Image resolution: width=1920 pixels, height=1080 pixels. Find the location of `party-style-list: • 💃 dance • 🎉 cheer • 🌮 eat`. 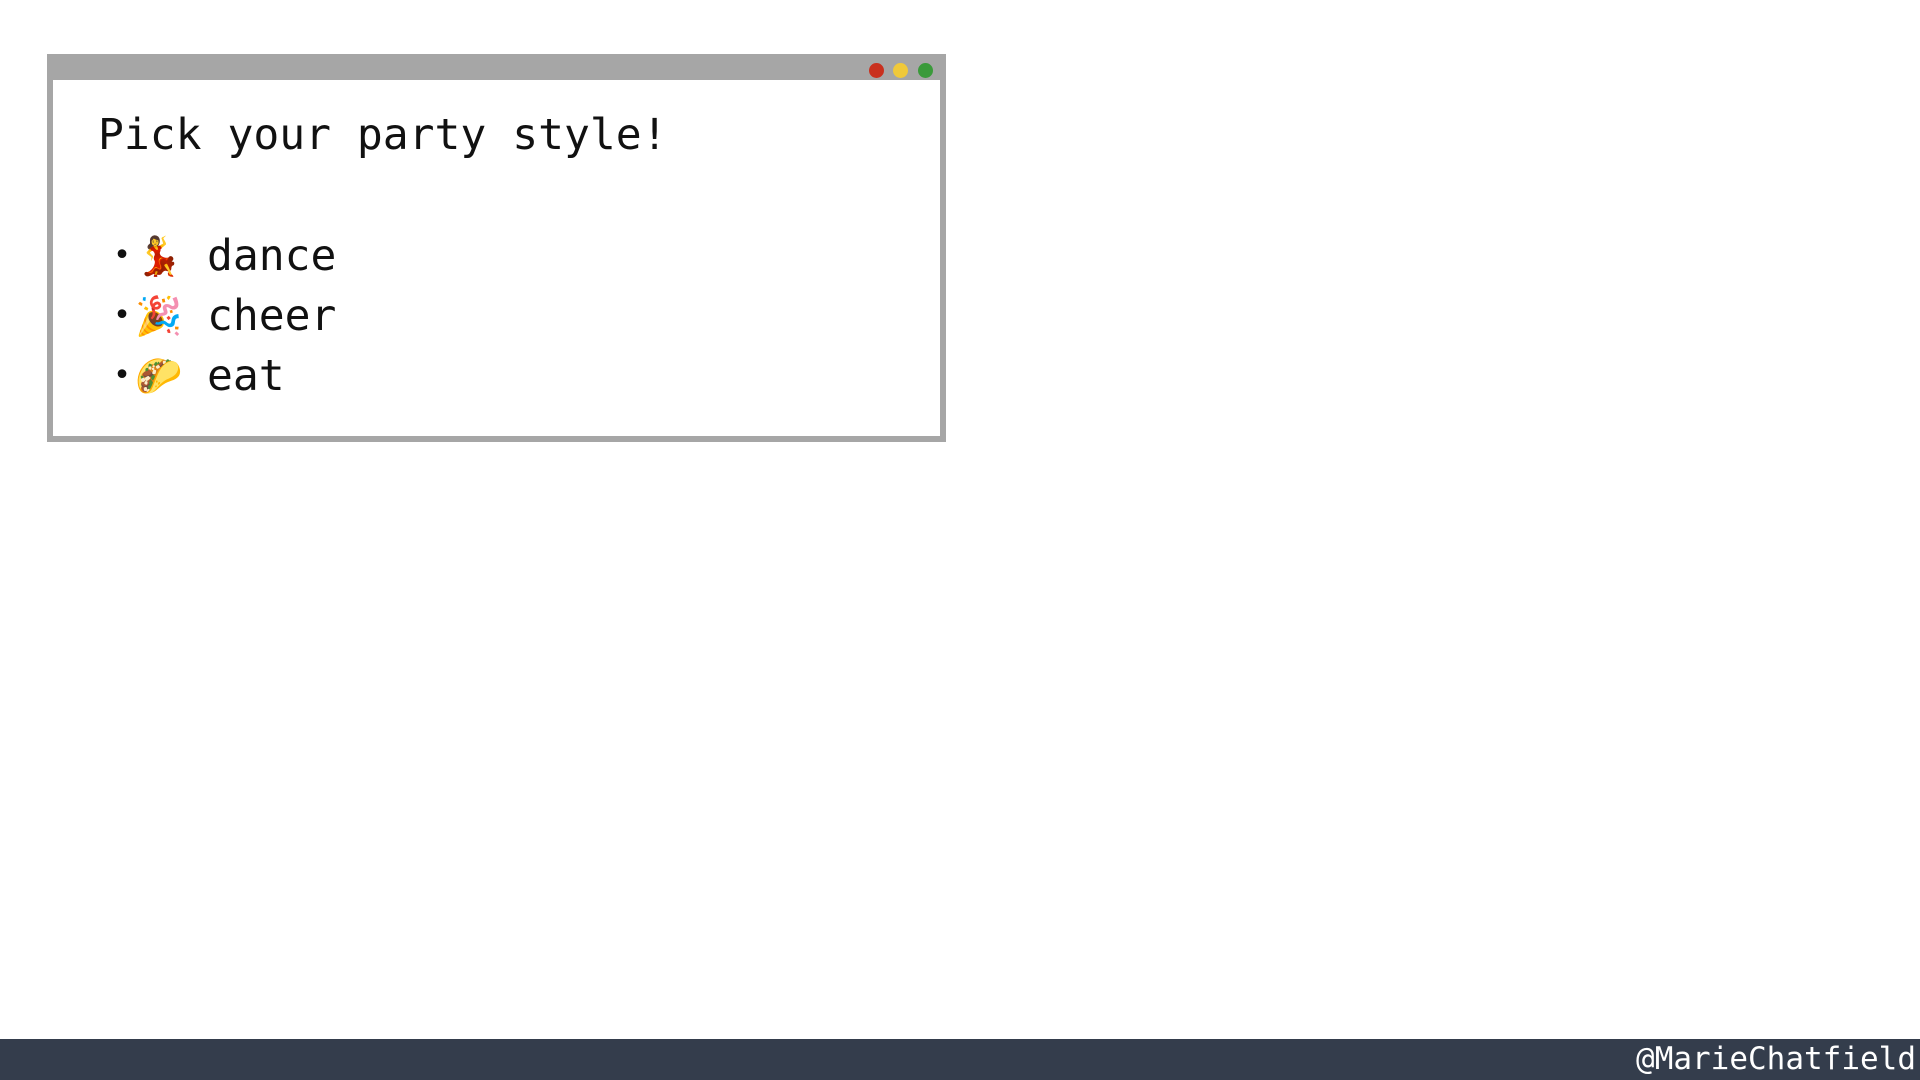

party-style-list: • 💃 dance • 🎉 cheer • 🌮 eat is located at coordinates (224, 316).